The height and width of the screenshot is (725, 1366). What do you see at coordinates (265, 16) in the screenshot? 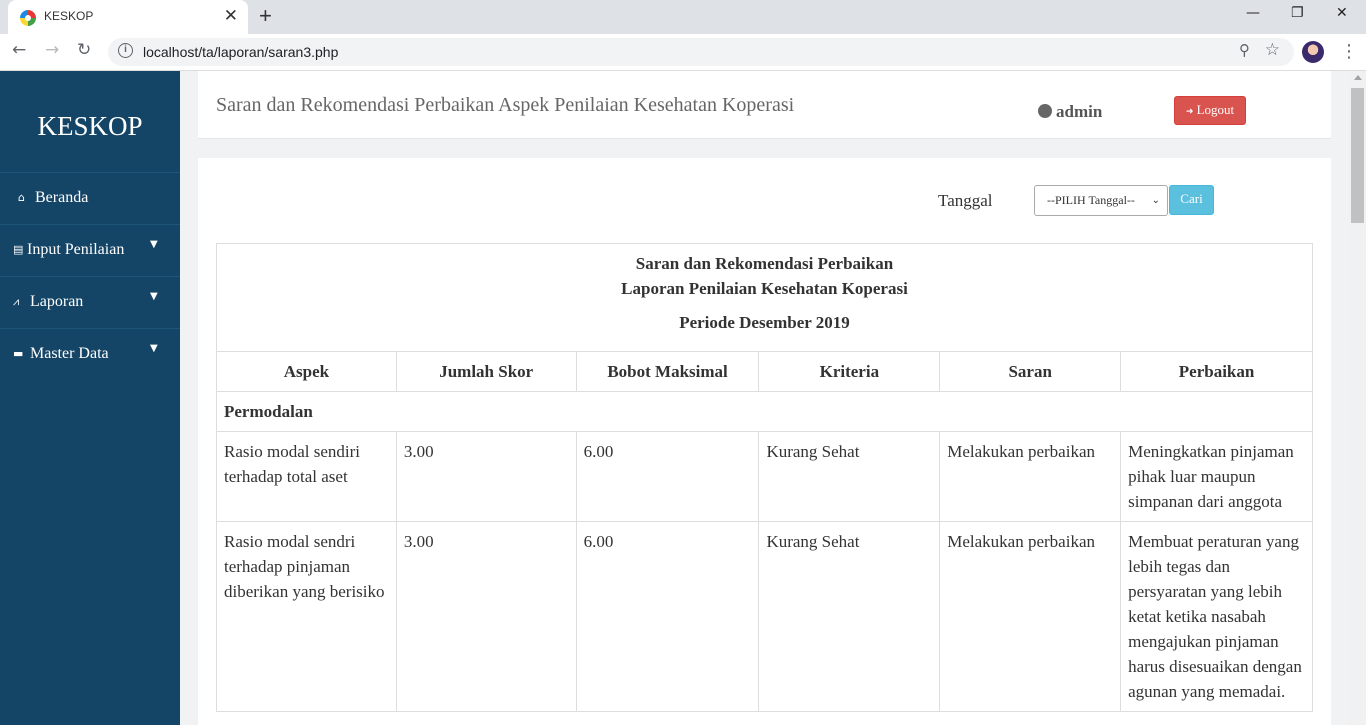
I see `new-tab-icon: +` at bounding box center [265, 16].